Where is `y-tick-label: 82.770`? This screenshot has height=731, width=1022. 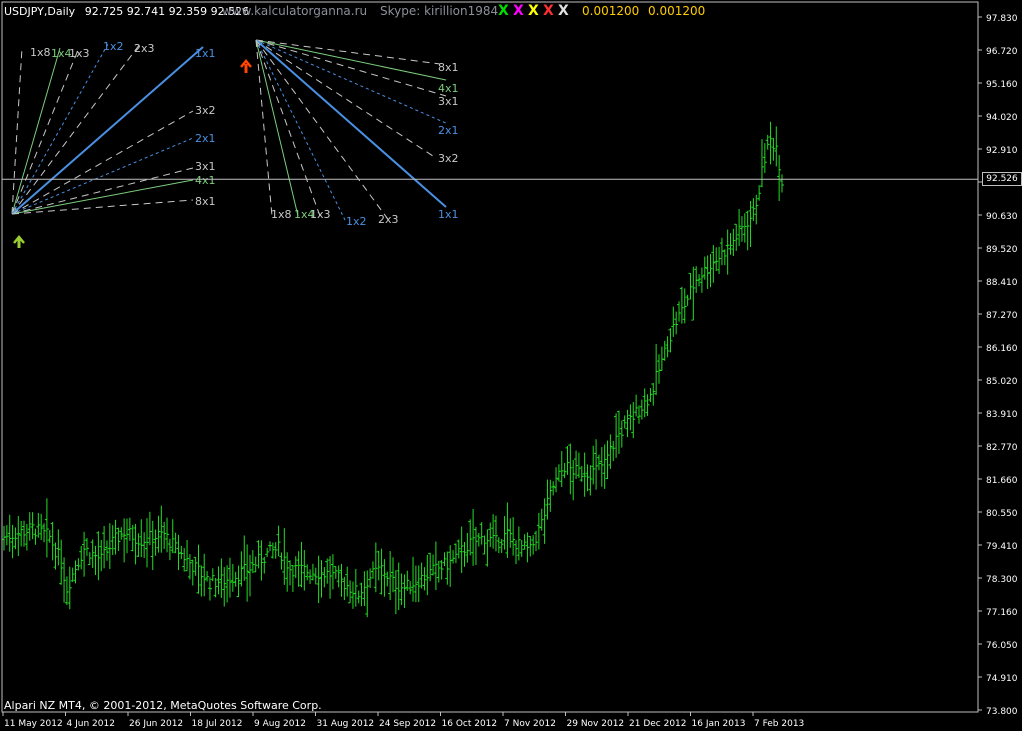 y-tick-label: 82.770 is located at coordinates (1002, 448).